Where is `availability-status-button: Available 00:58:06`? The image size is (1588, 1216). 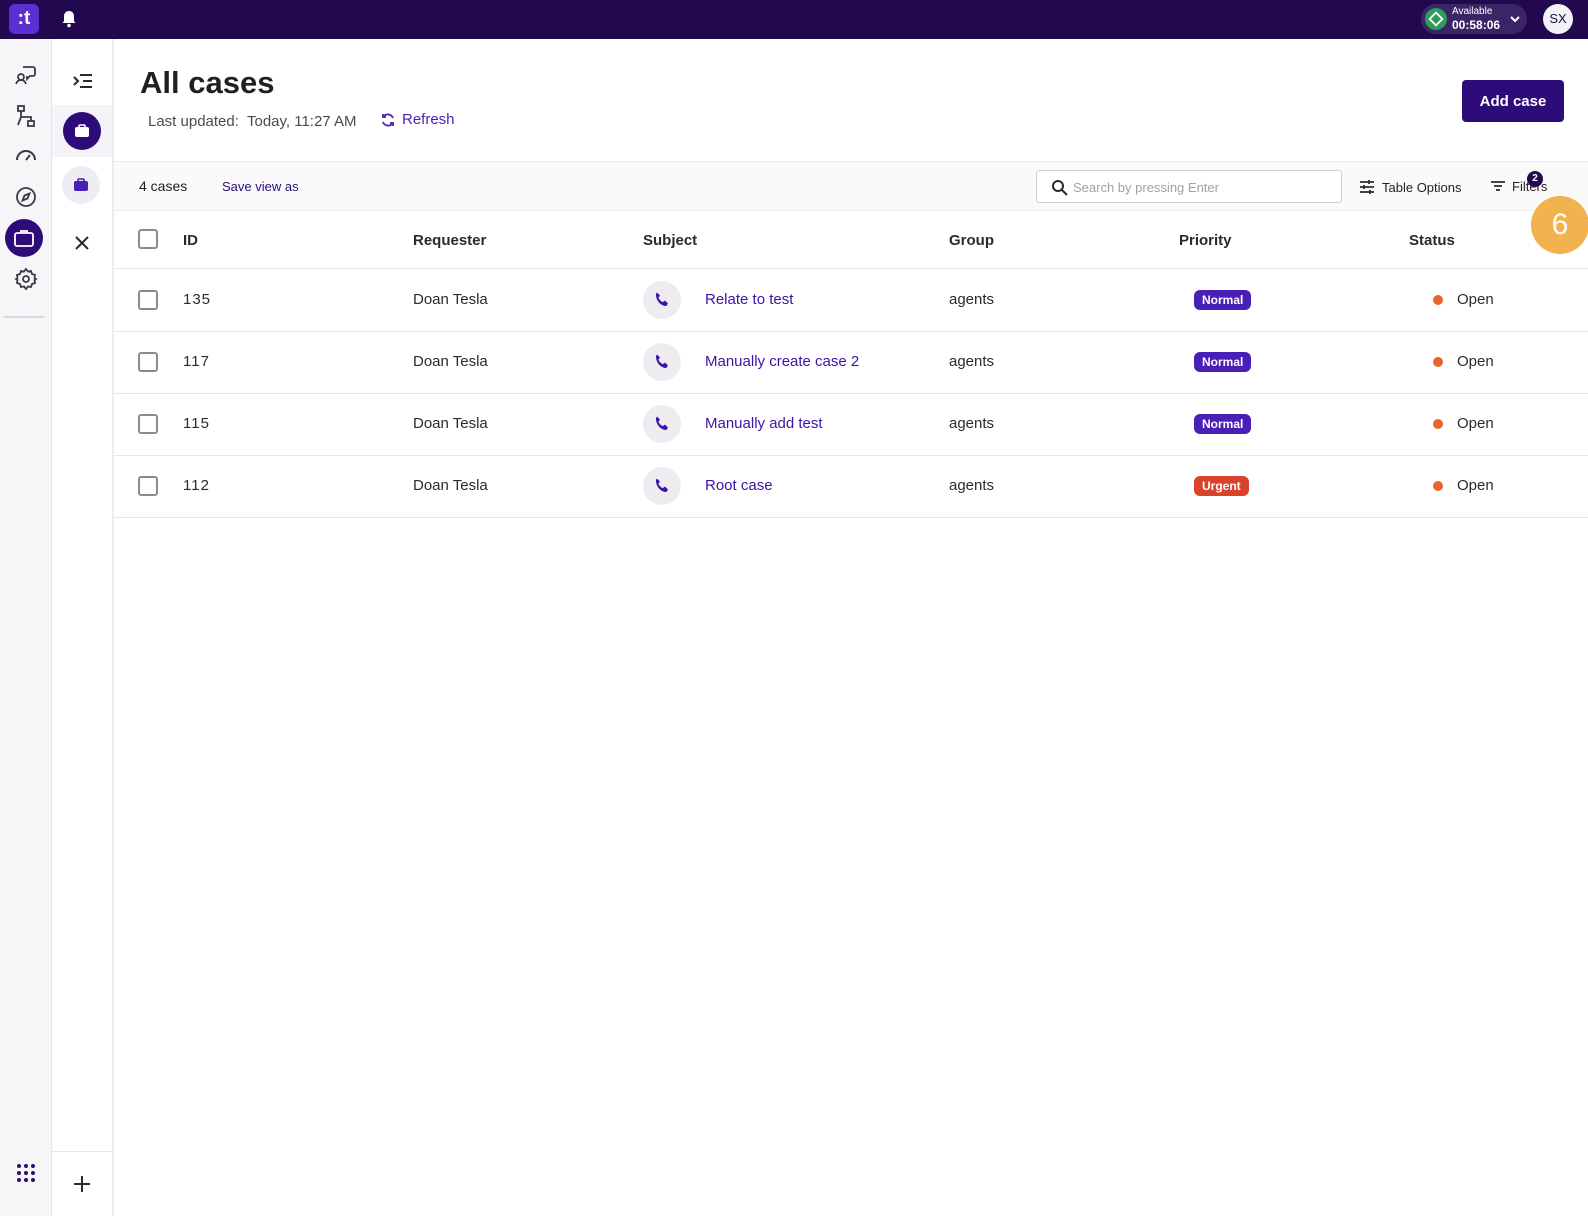 availability-status-button: Available 00:58:06 is located at coordinates (1474, 19).